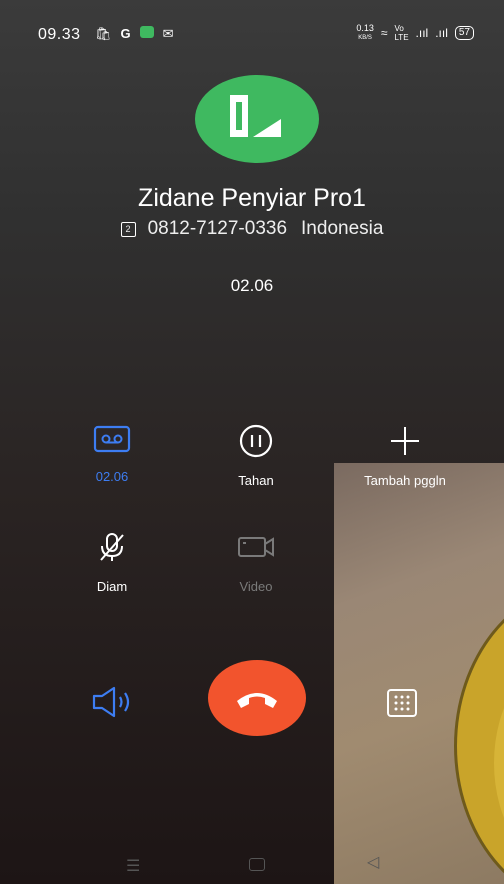 Image resolution: width=504 pixels, height=884 pixels. Describe the element at coordinates (384, 33) in the screenshot. I see `wifi-icon: ≈` at that location.